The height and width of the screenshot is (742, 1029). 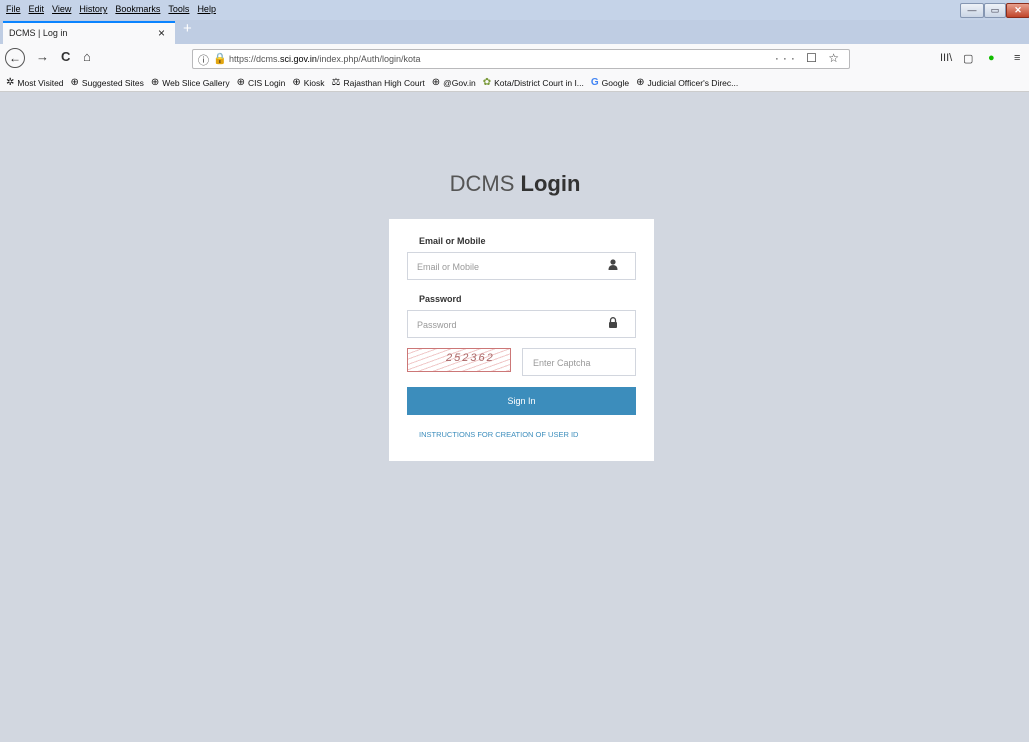 I want to click on bookmark-gov-in: ⊕ @Gov.in, so click(x=454, y=82).